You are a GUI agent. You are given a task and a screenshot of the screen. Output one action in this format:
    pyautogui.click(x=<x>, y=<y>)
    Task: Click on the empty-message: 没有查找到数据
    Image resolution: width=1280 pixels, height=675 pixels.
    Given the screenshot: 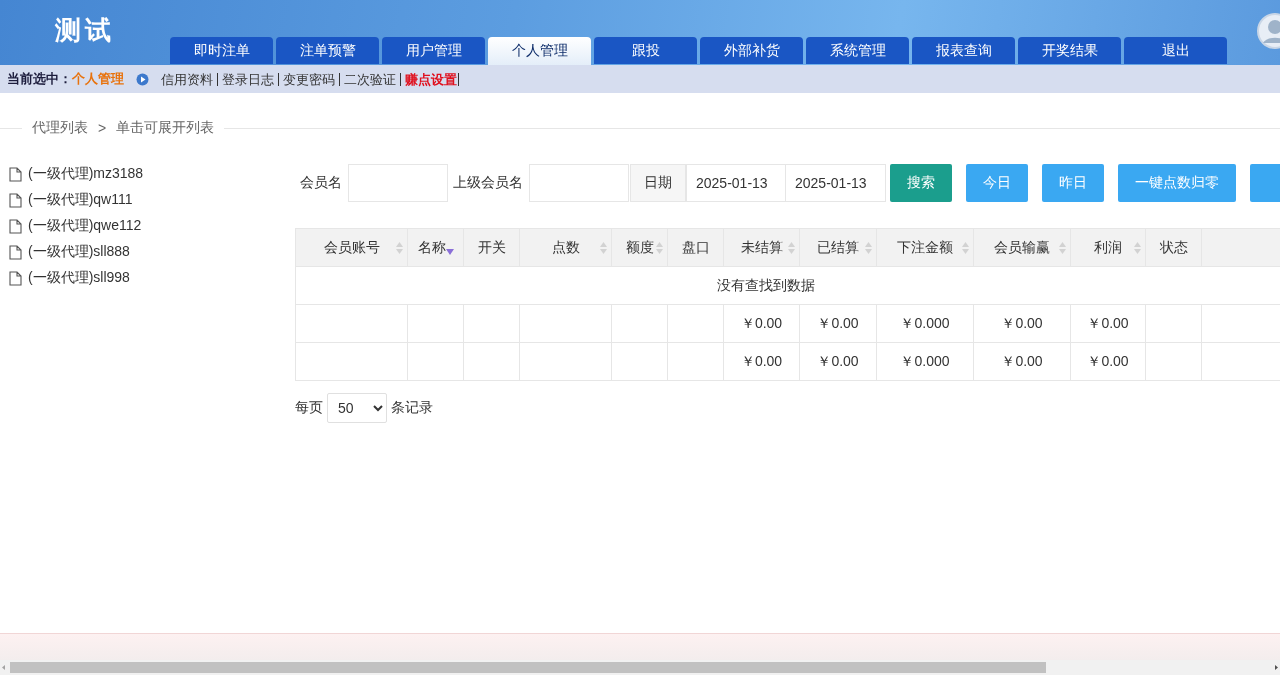 What is the action you would take?
    pyautogui.click(x=765, y=284)
    